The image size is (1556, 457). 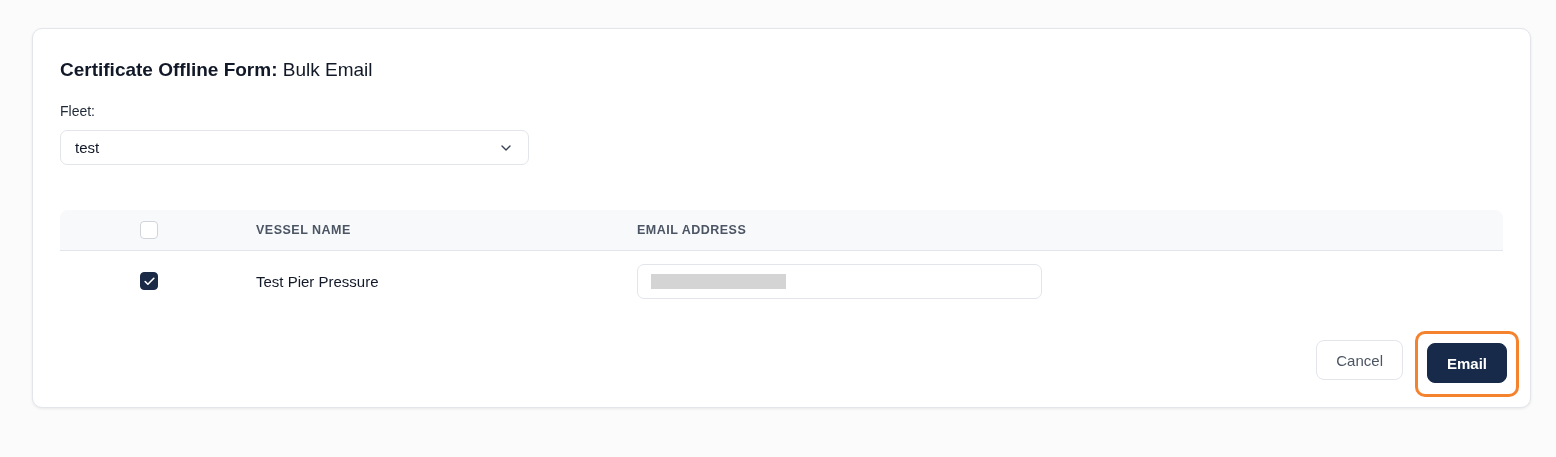 I want to click on form-title: Certificate Offline Form: Bulk Email, so click(x=217, y=70).